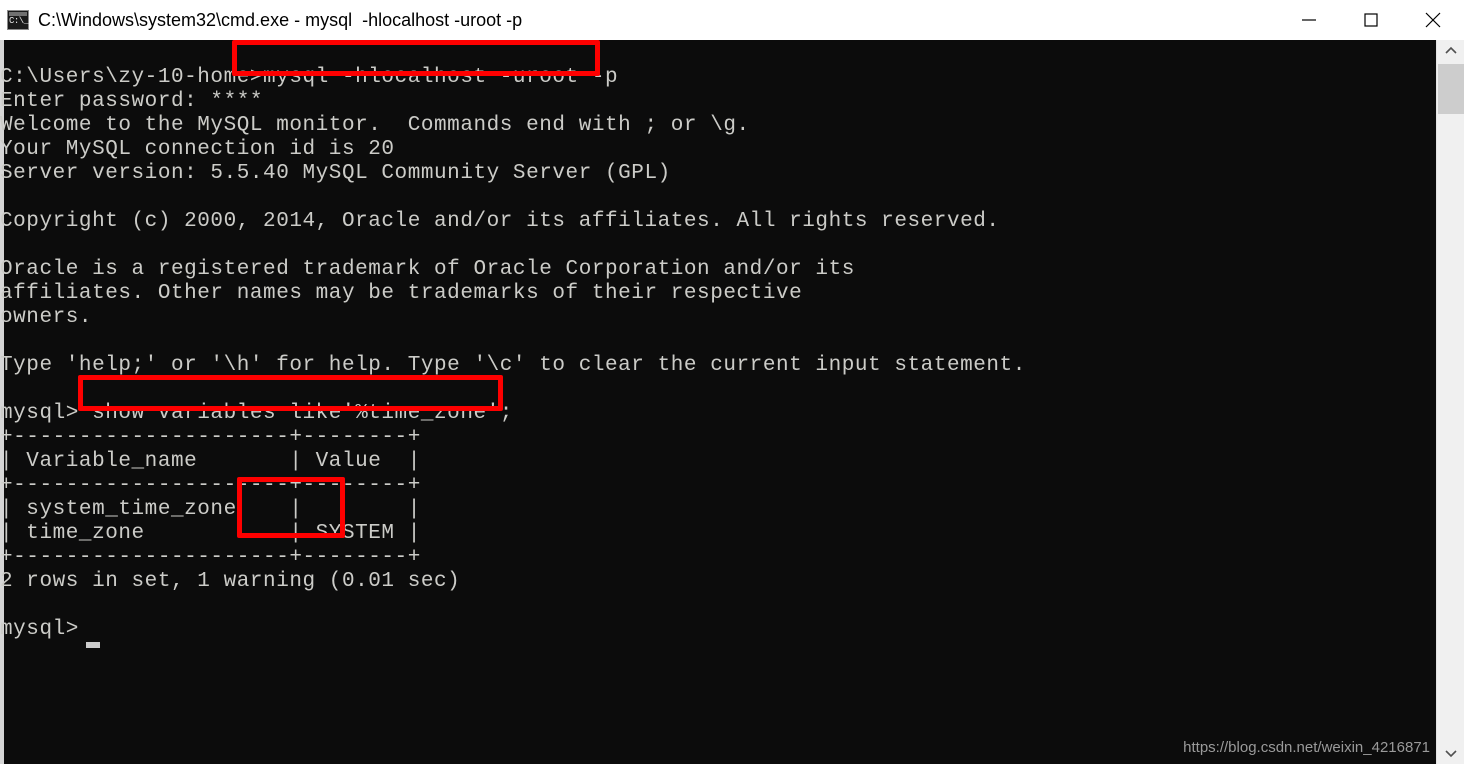 Image resolution: width=1464 pixels, height=764 pixels. I want to click on window-controls, so click(1371, 20).